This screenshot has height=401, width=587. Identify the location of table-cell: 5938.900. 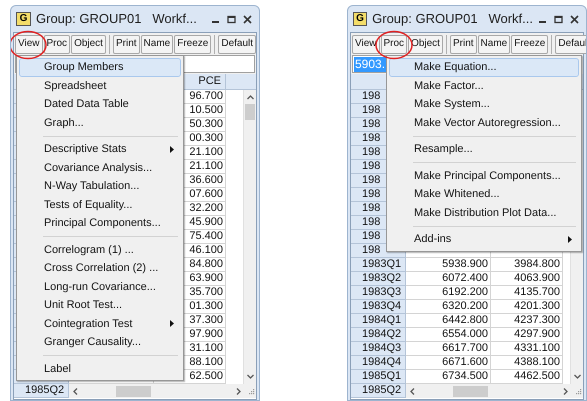
(448, 265).